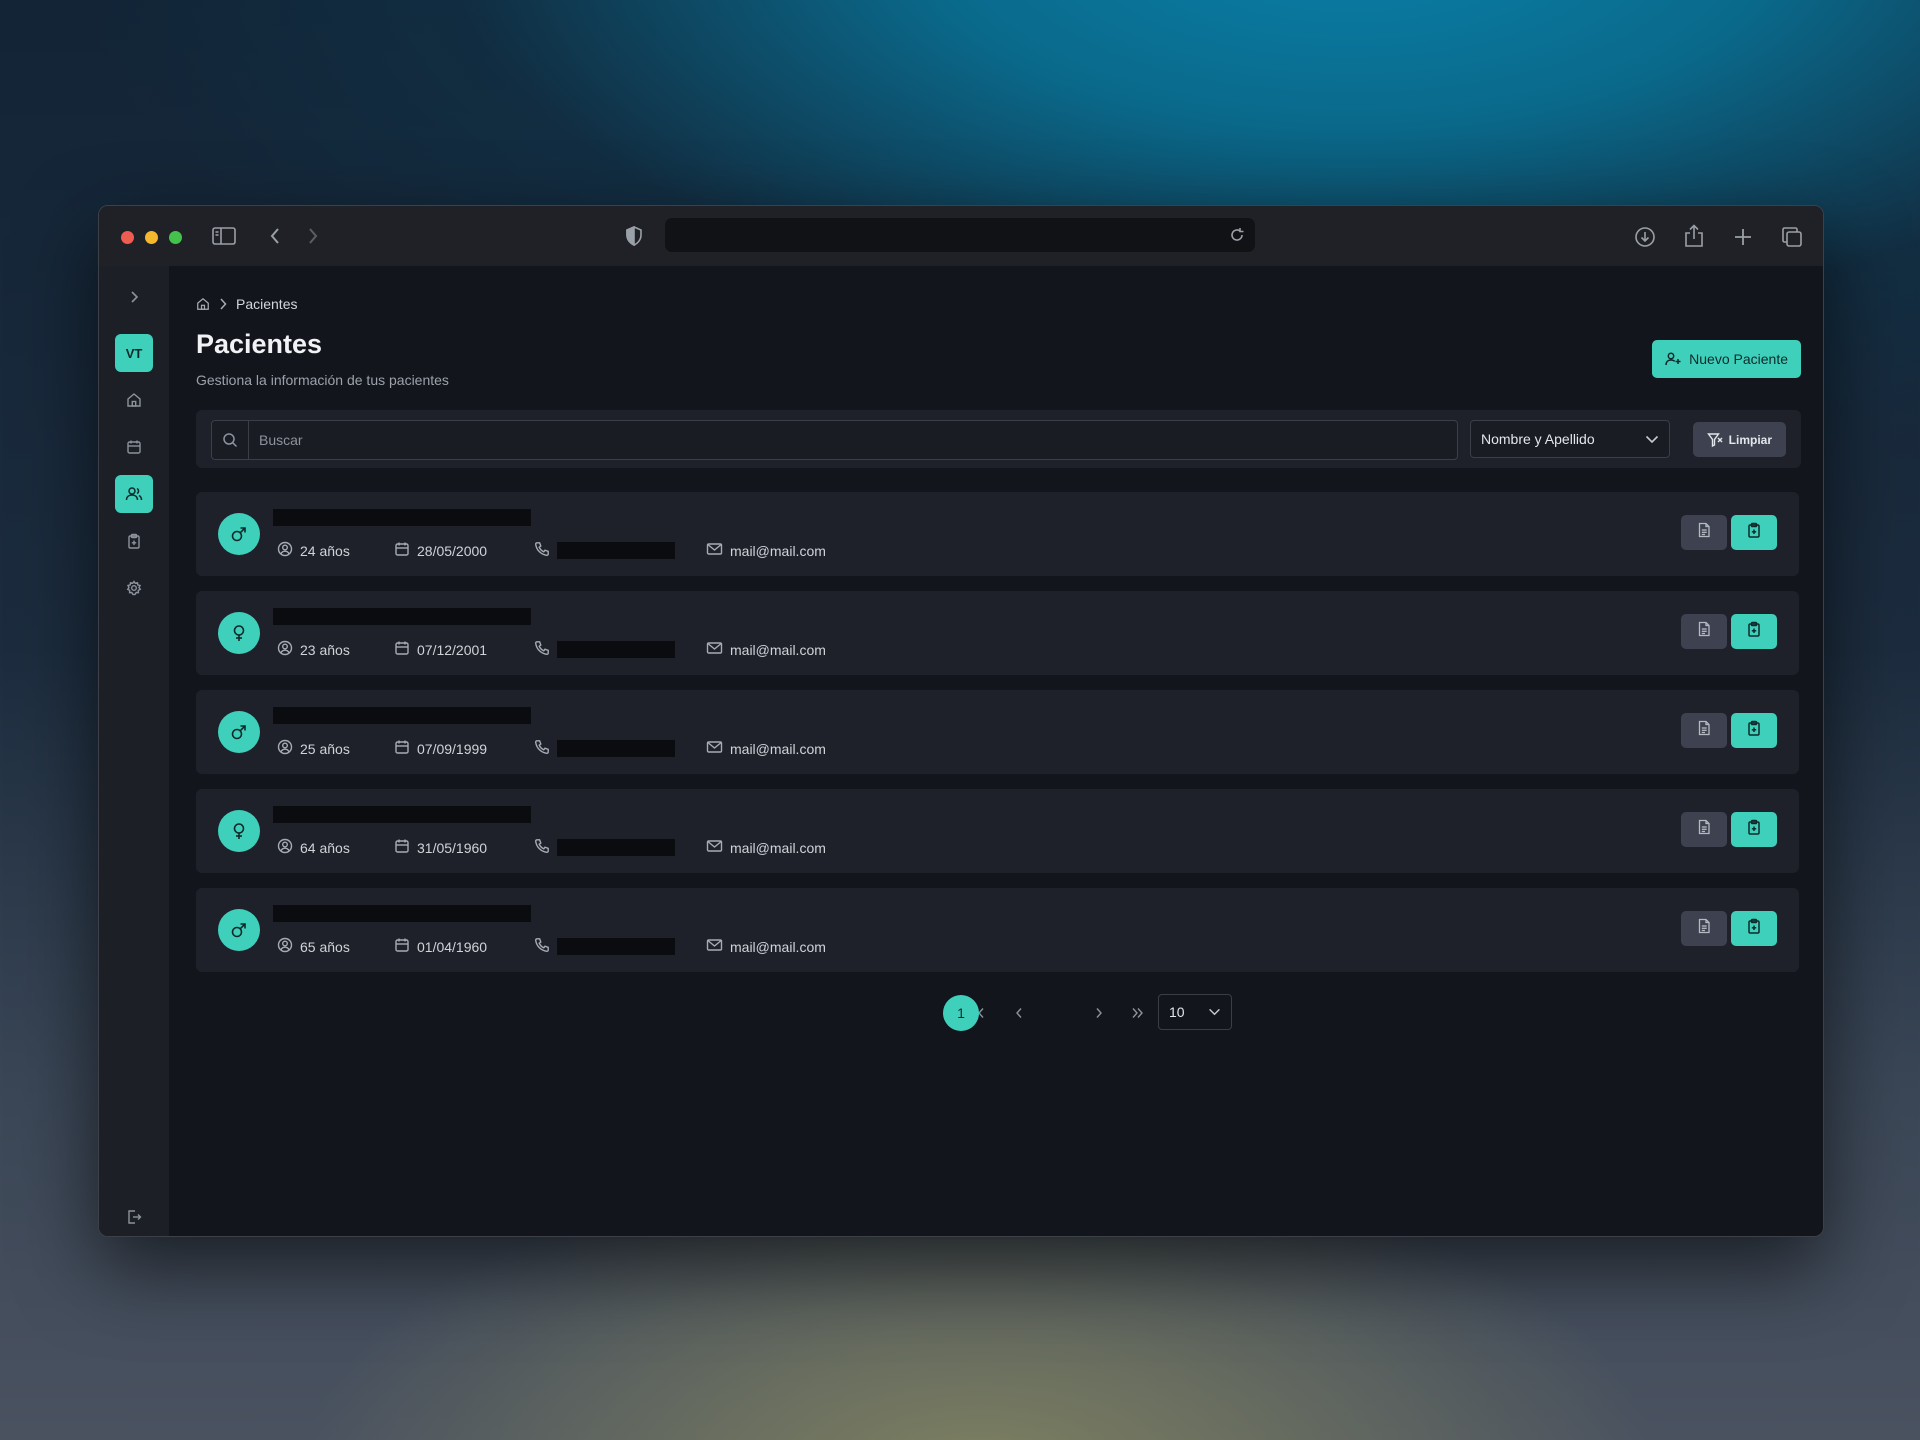 The image size is (1920, 1440). Describe the element at coordinates (1743, 237) in the screenshot. I see `new-tab-icon` at that location.